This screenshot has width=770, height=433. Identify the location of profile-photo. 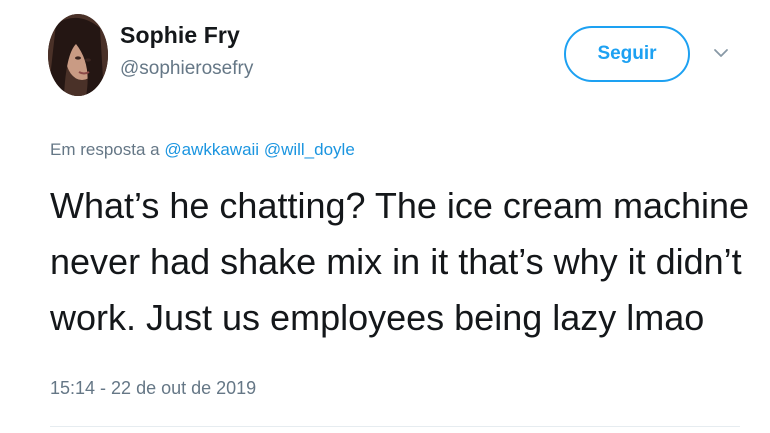
(78, 55).